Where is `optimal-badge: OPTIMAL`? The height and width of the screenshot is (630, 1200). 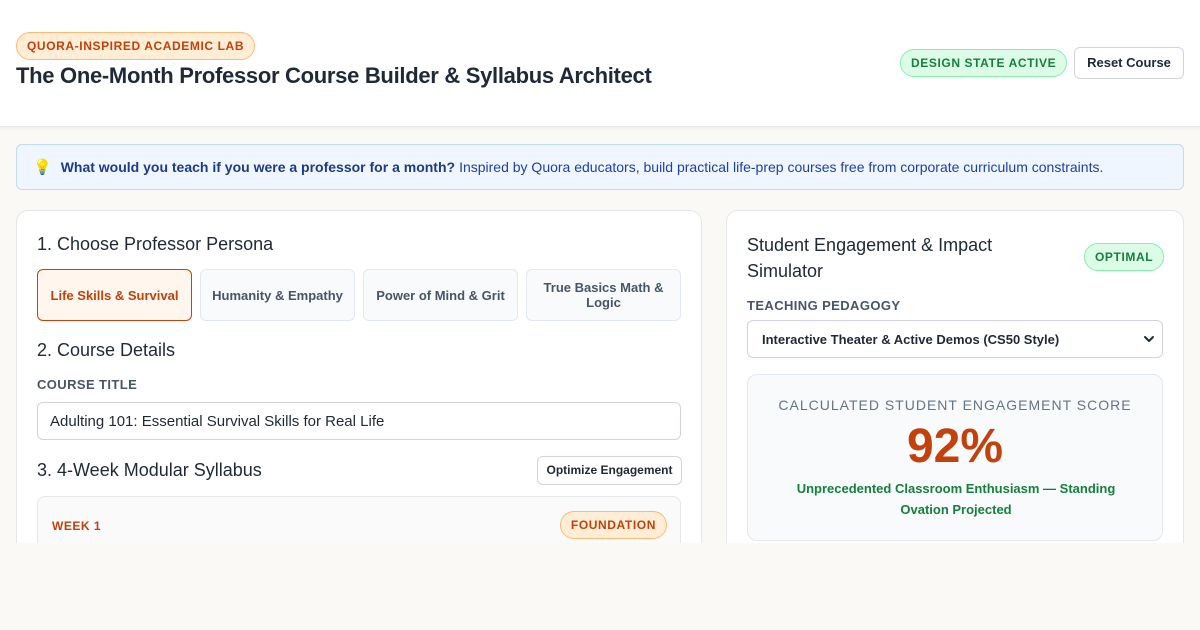
optimal-badge: OPTIMAL is located at coordinates (1124, 257).